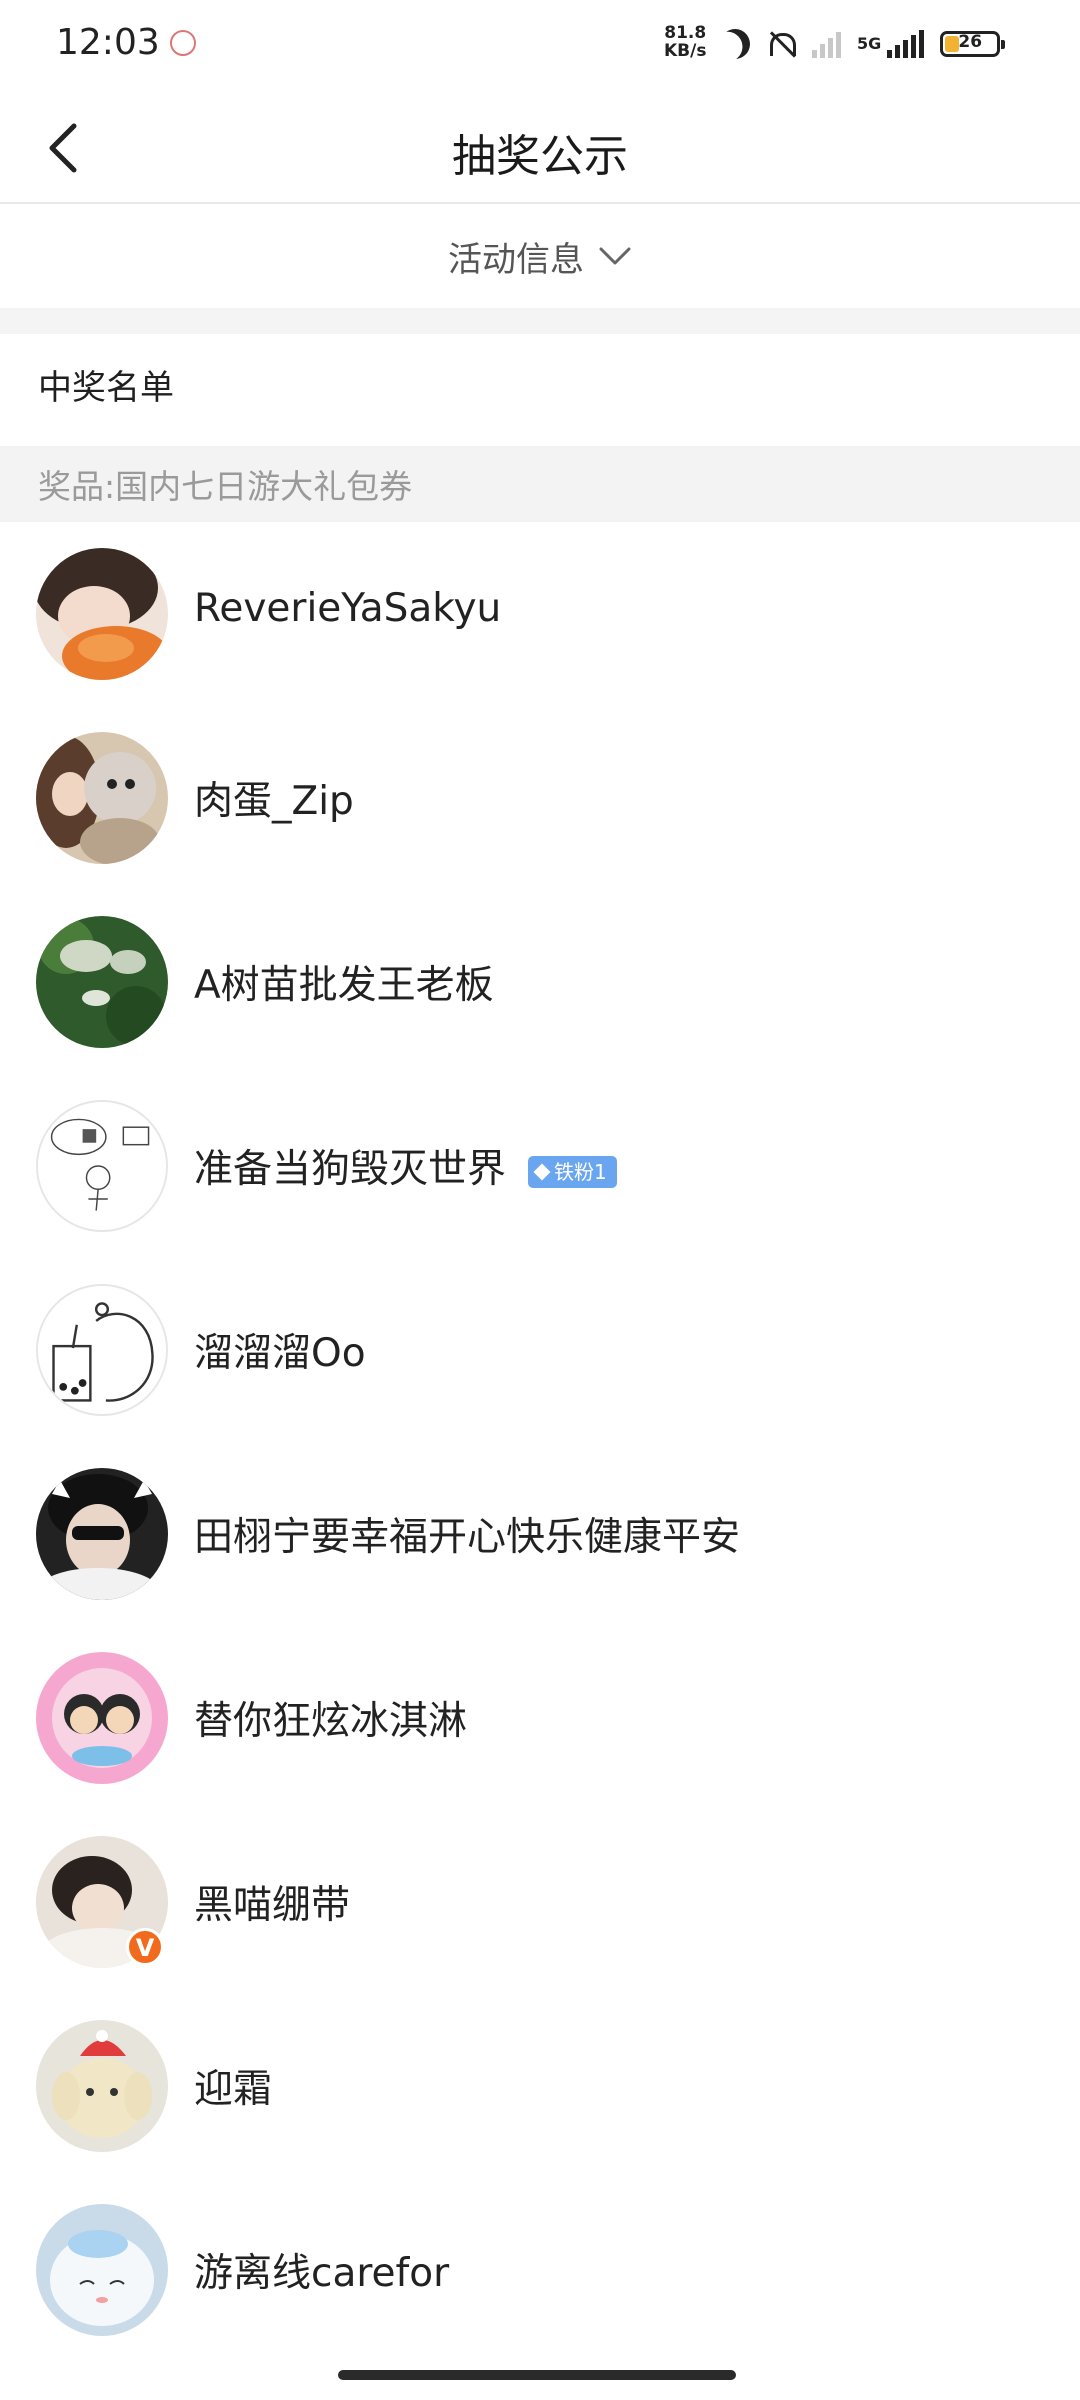 Image resolution: width=1080 pixels, height=2400 pixels. Describe the element at coordinates (225, 486) in the screenshot. I see `prize-label: 奖品:国内七日游大礼包券` at that location.